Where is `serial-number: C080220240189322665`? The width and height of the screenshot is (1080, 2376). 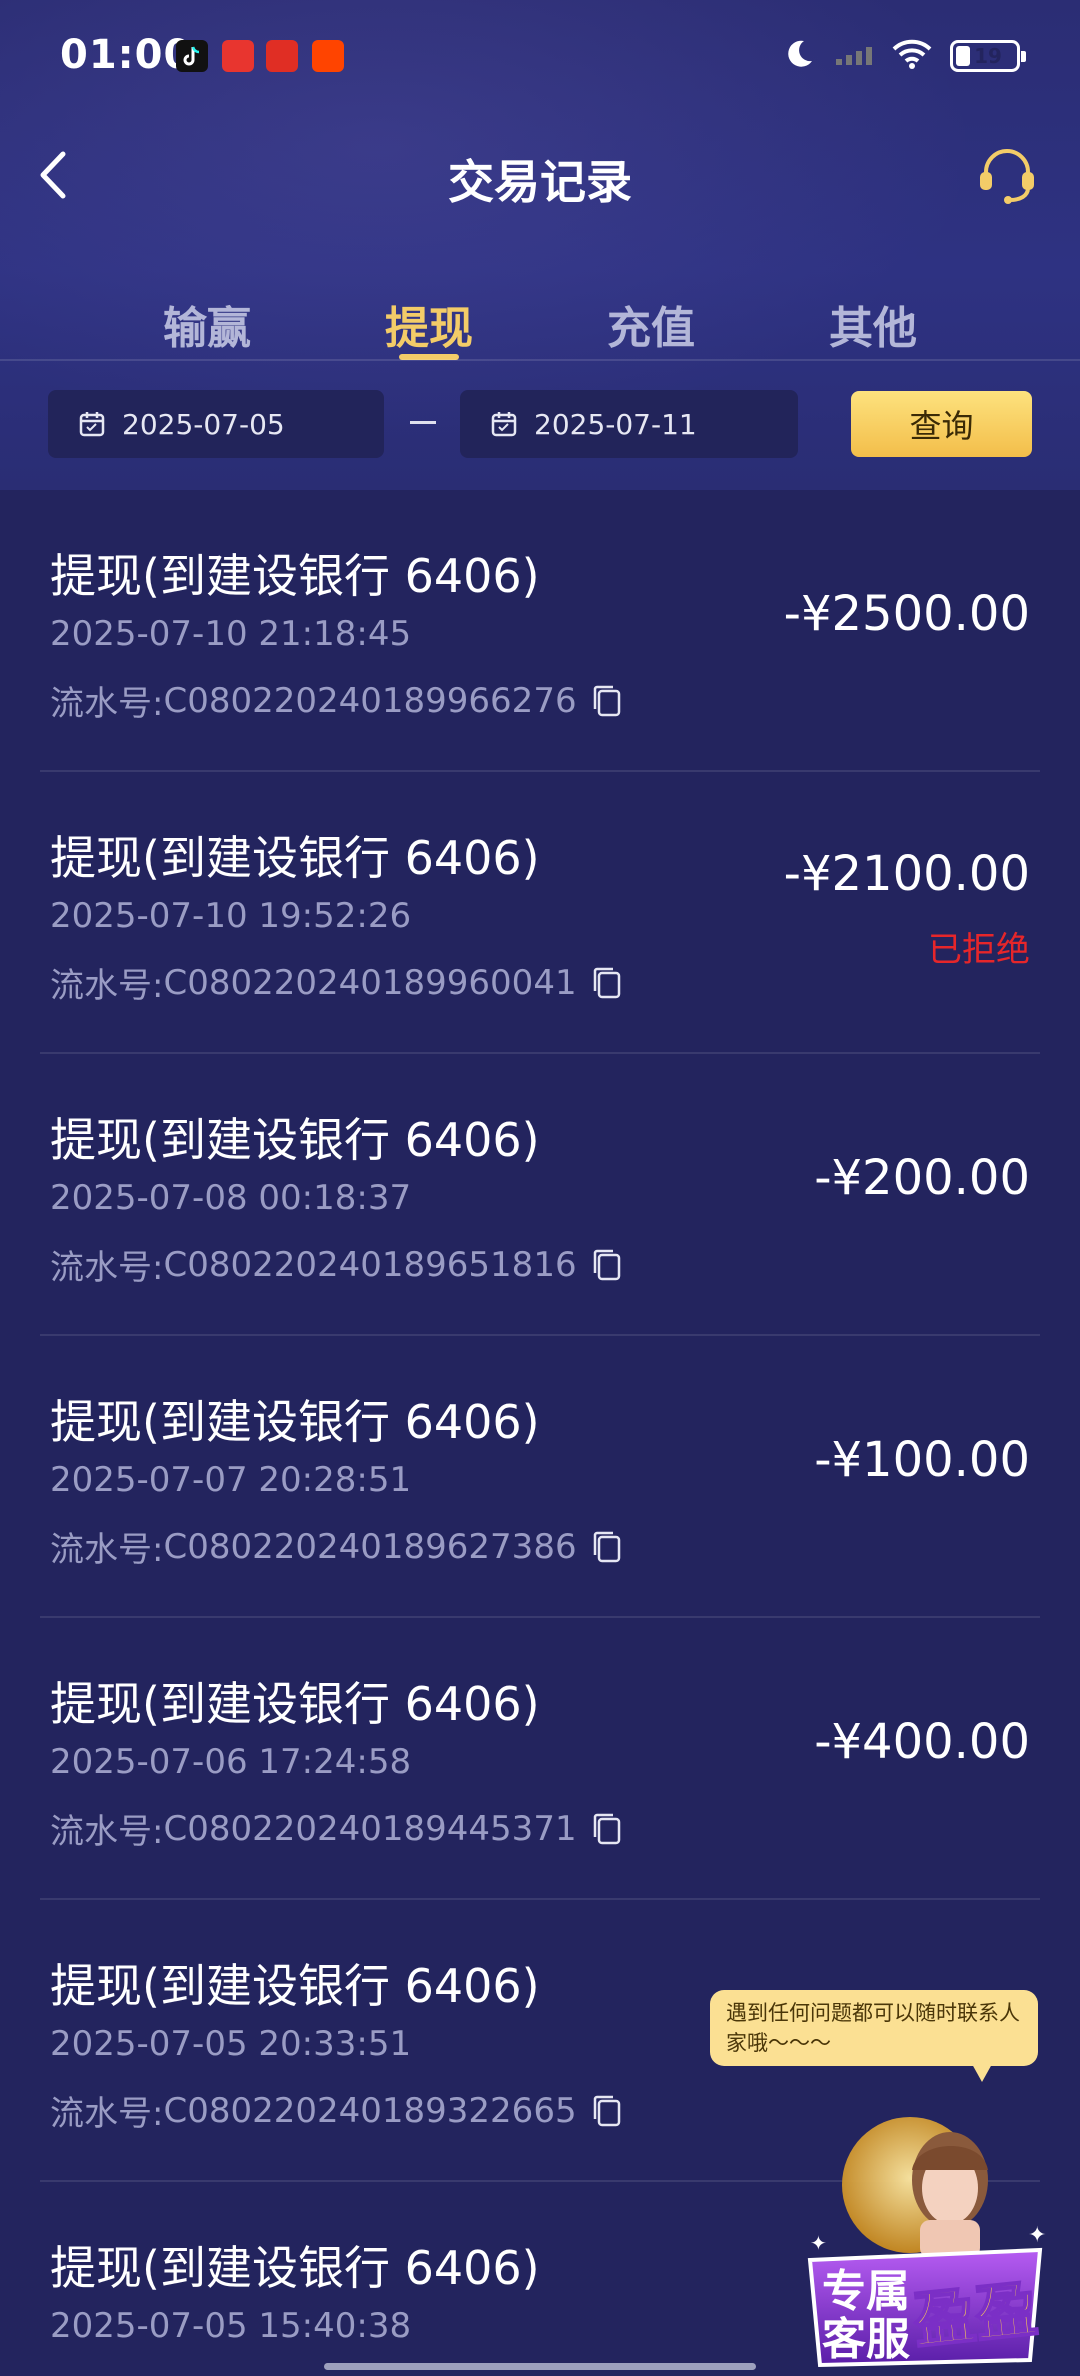 serial-number: C080220240189322665 is located at coordinates (370, 2110).